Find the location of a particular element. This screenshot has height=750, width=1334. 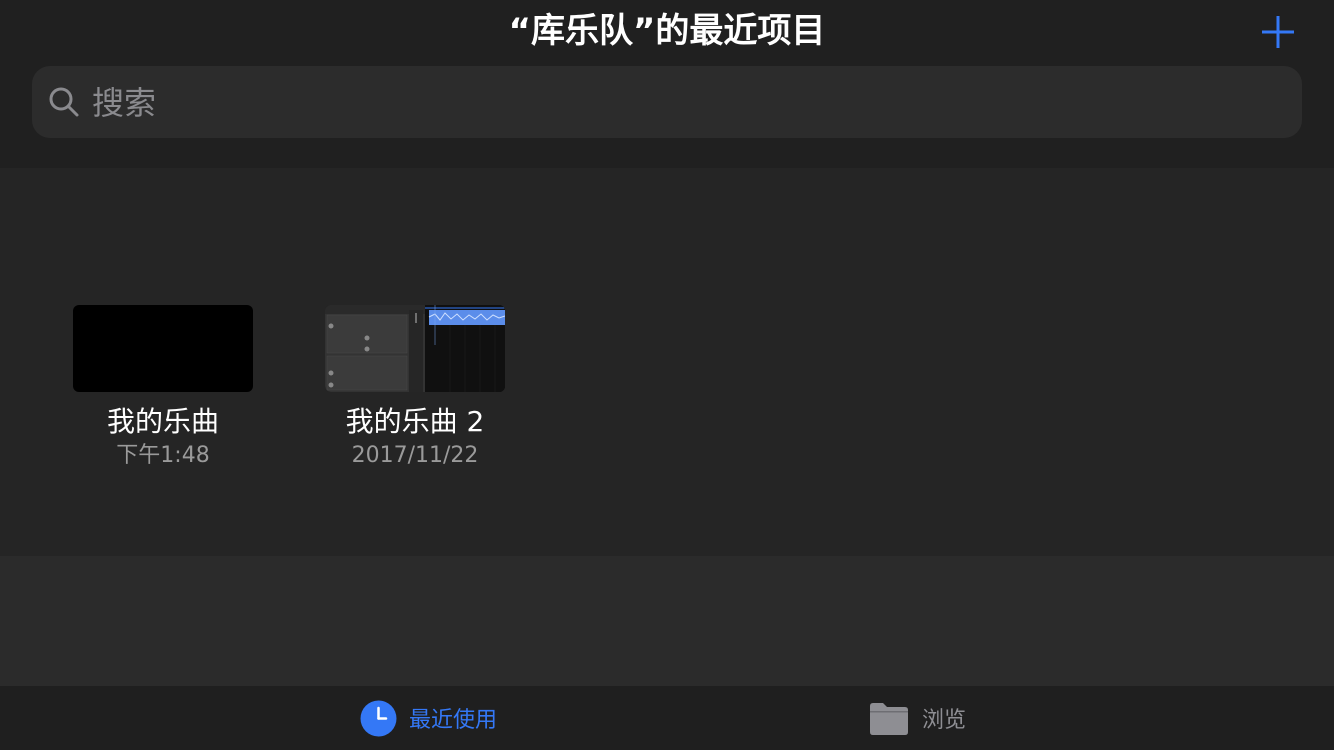

tab-recents: 最近使用 is located at coordinates (428, 718).